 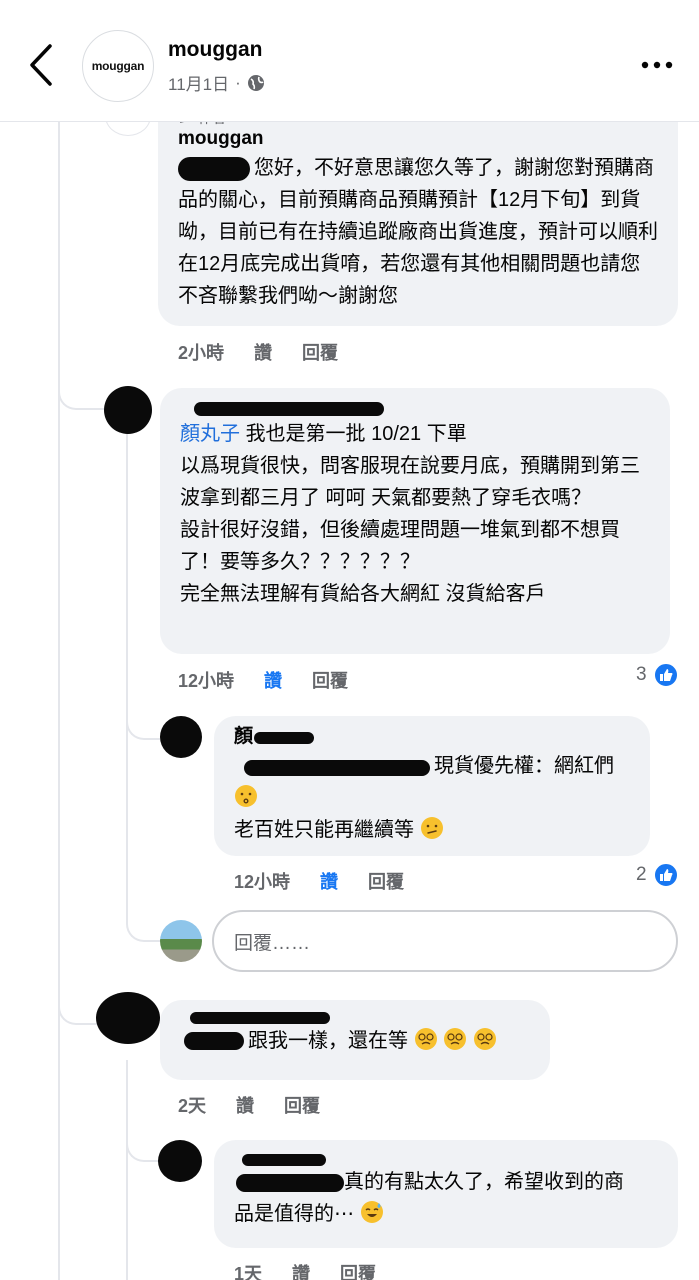 What do you see at coordinates (641, 674) in the screenshot?
I see `reaction-count: 3` at bounding box center [641, 674].